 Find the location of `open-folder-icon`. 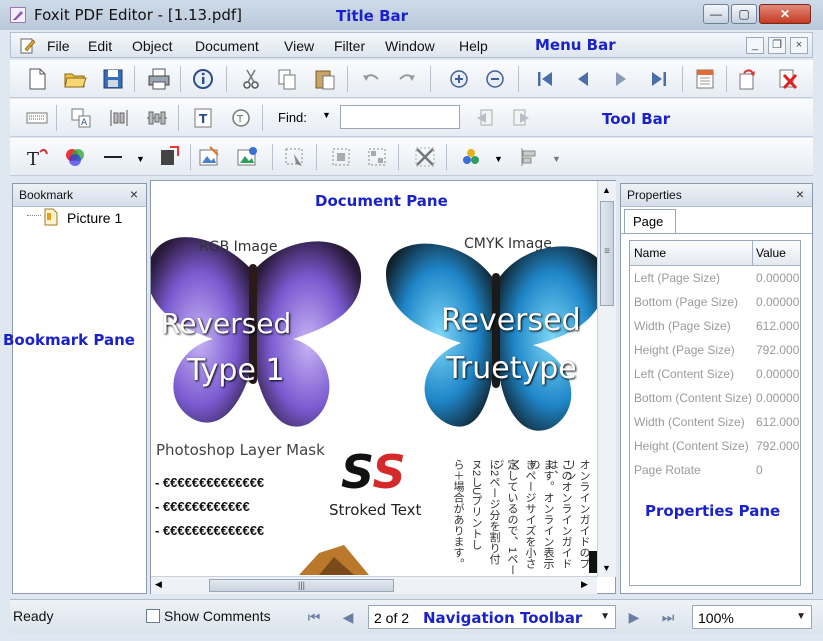

open-folder-icon is located at coordinates (75, 79).